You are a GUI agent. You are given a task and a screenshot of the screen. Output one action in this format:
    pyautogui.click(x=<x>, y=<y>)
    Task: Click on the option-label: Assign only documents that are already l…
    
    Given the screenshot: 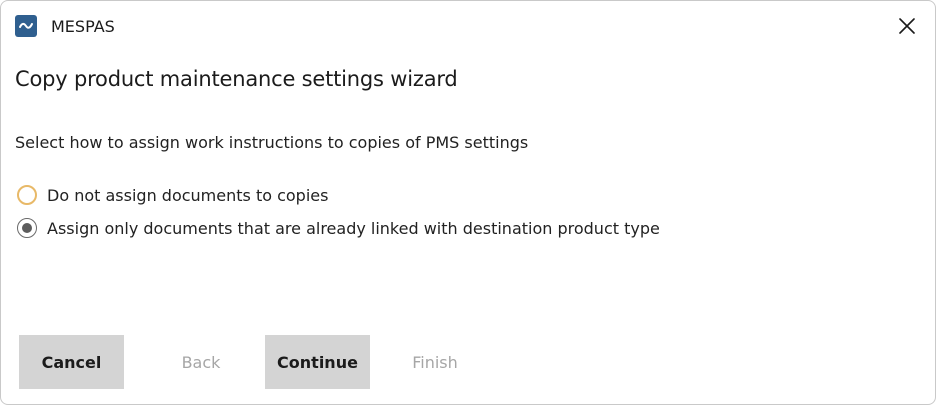 What is the action you would take?
    pyautogui.click(x=353, y=228)
    